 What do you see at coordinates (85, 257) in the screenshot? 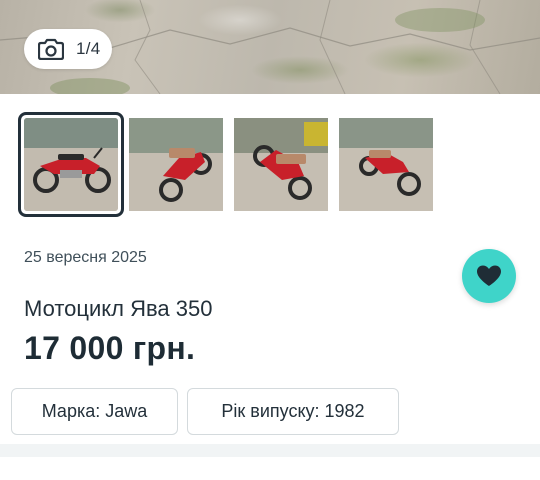
I see `listing-date: 25 вересня 2025` at bounding box center [85, 257].